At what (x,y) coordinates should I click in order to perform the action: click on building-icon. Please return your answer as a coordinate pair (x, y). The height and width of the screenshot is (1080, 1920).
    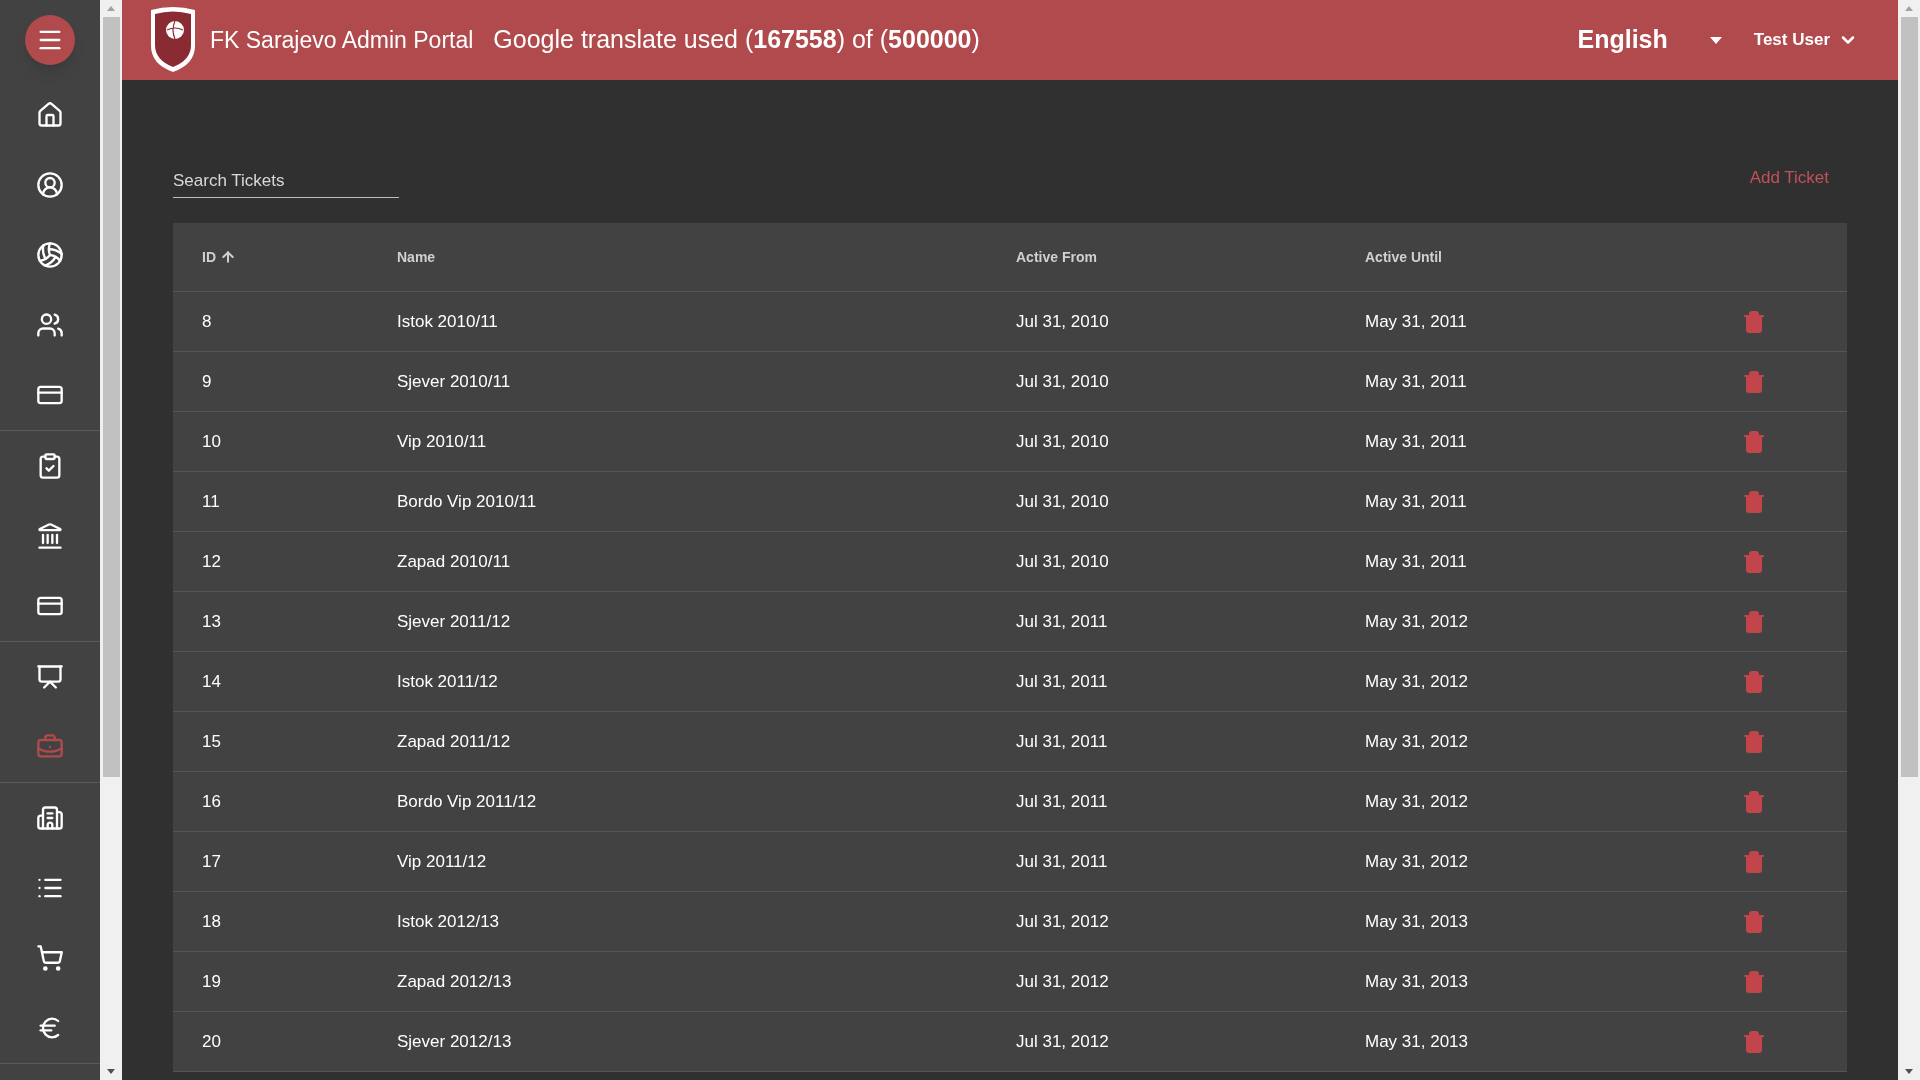
    Looking at the image, I should click on (50, 818).